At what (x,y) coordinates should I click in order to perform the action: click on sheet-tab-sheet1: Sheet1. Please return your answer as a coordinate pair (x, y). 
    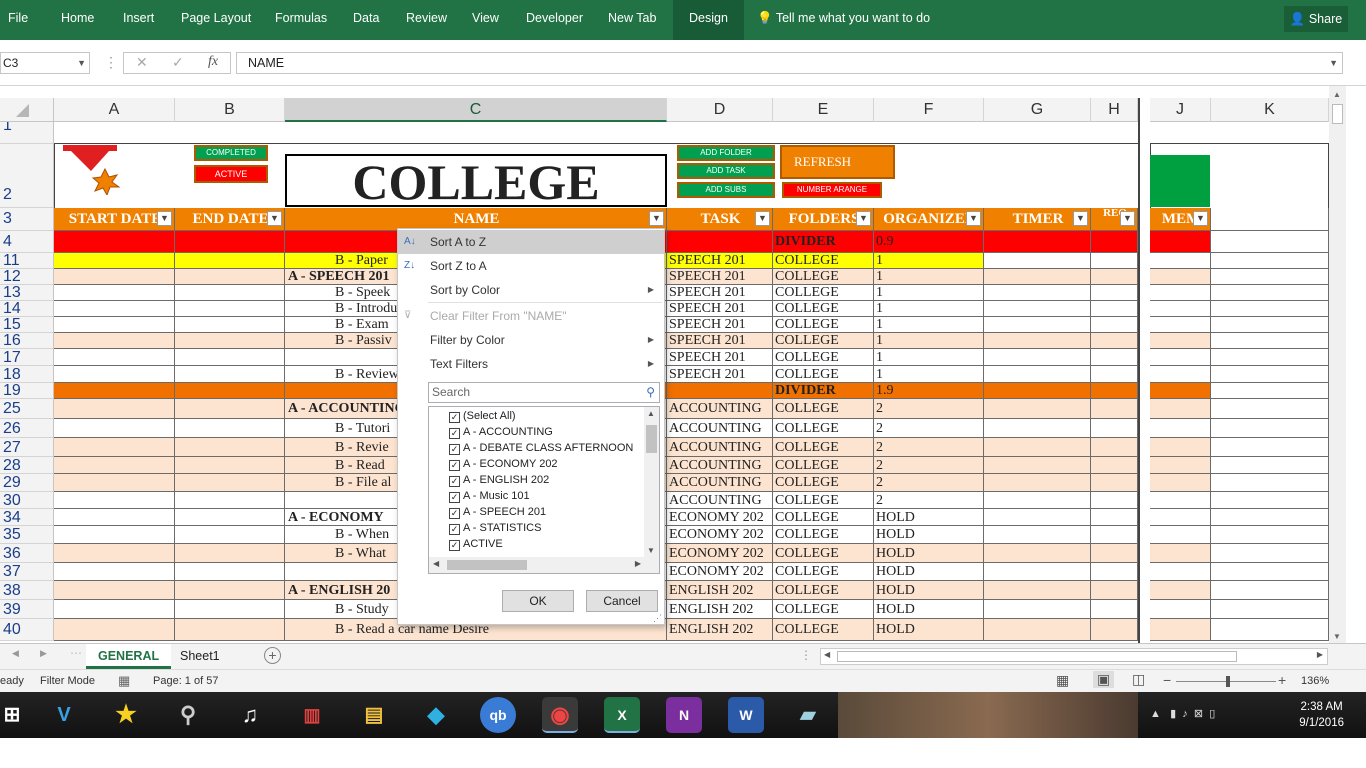
    Looking at the image, I should click on (200, 656).